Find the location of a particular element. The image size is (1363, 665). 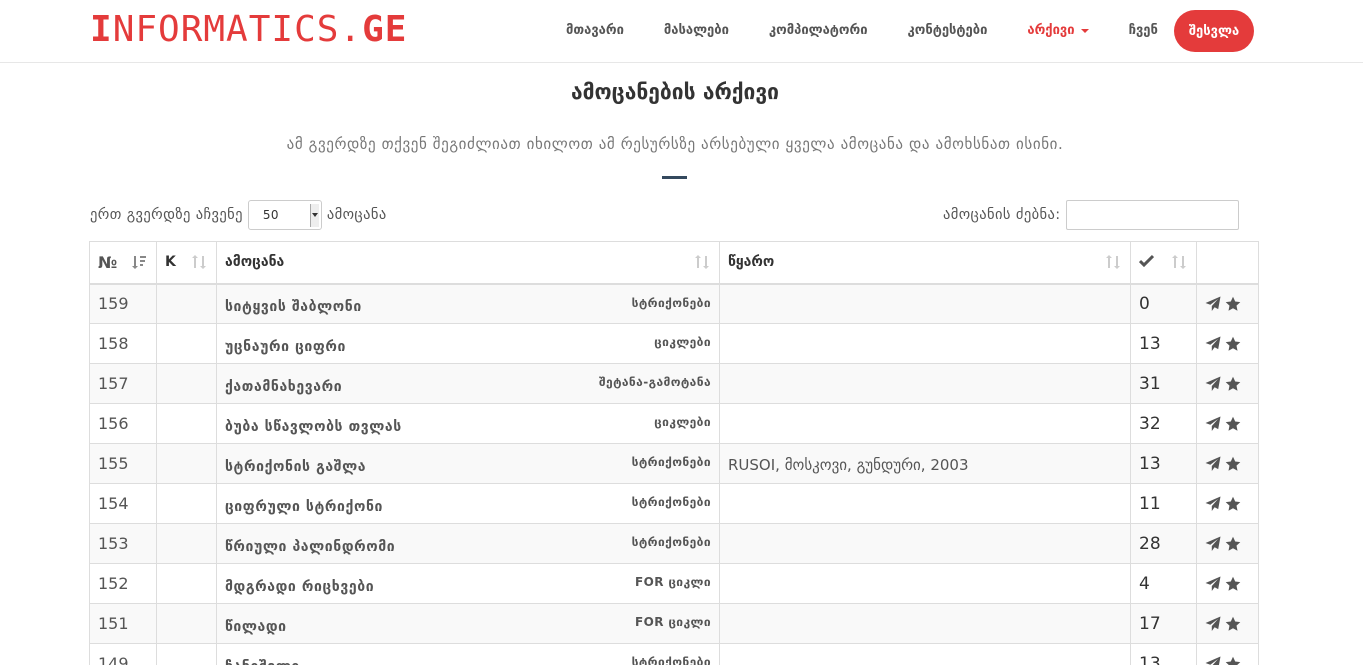

nav-materials: მასალები is located at coordinates (696, 31).